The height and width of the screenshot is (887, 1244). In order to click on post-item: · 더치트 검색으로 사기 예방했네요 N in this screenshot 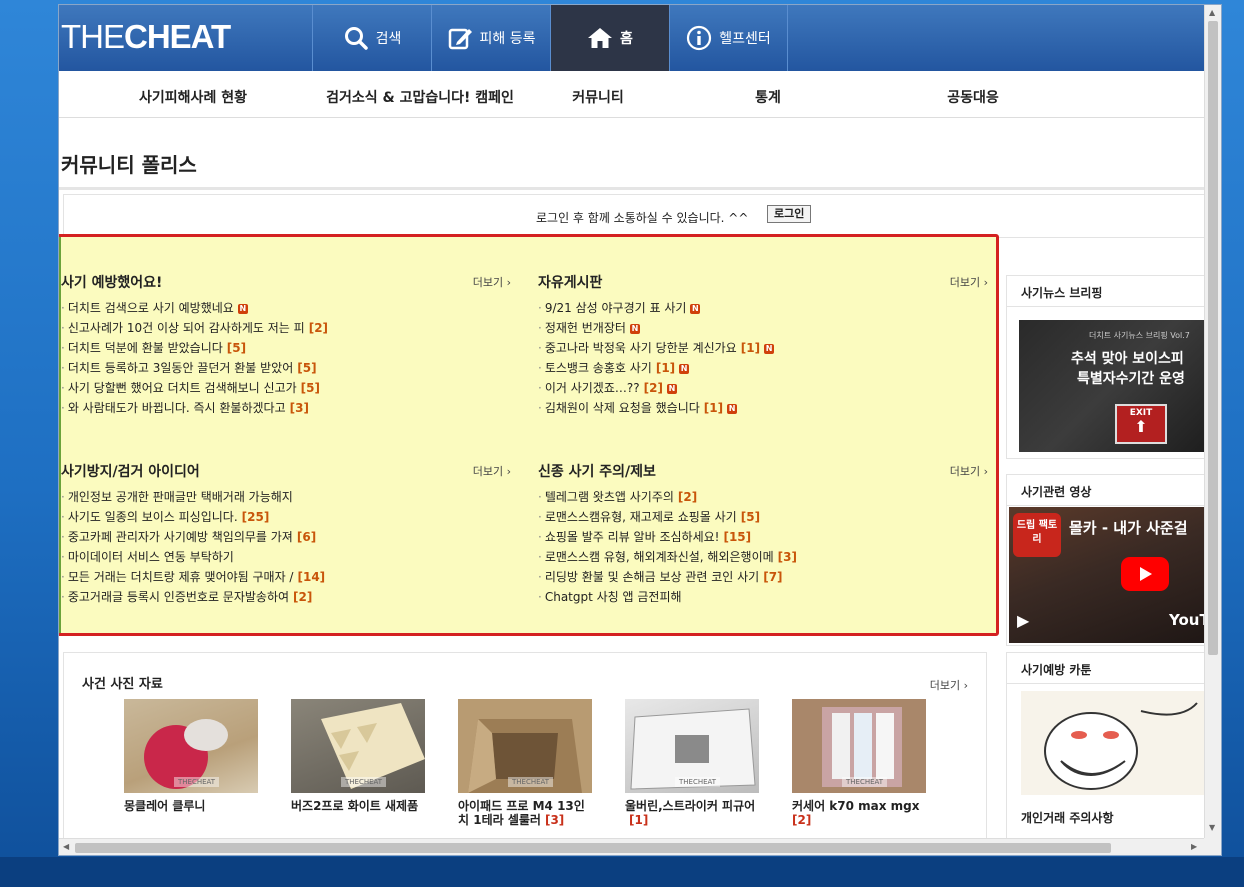, I will do `click(286, 308)`.